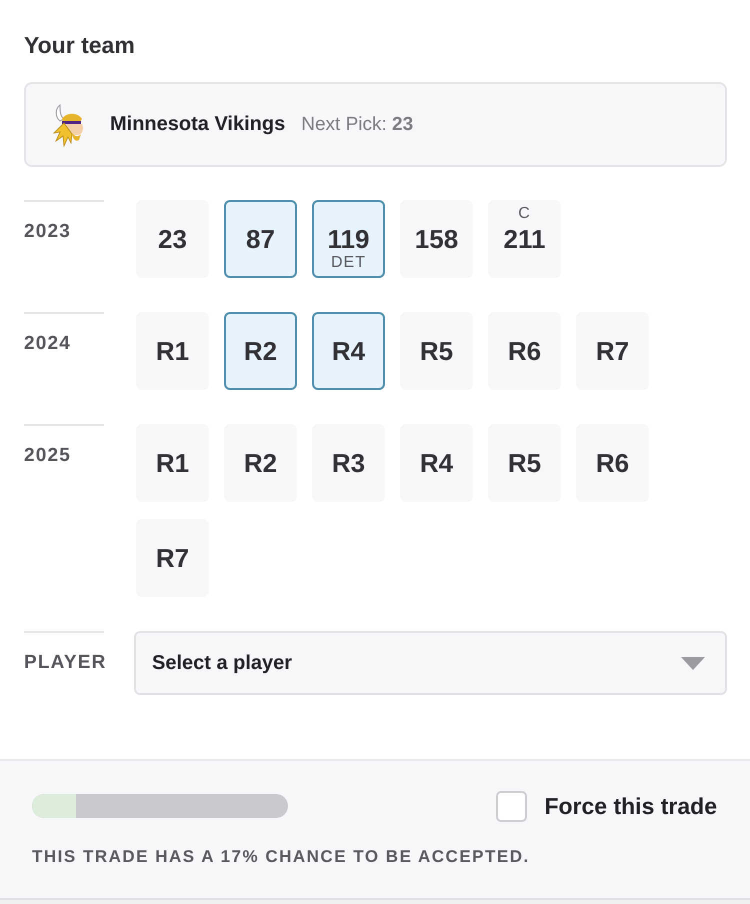 The image size is (750, 904). What do you see at coordinates (348, 239) in the screenshot?
I see `pick-tile: 119 DET` at bounding box center [348, 239].